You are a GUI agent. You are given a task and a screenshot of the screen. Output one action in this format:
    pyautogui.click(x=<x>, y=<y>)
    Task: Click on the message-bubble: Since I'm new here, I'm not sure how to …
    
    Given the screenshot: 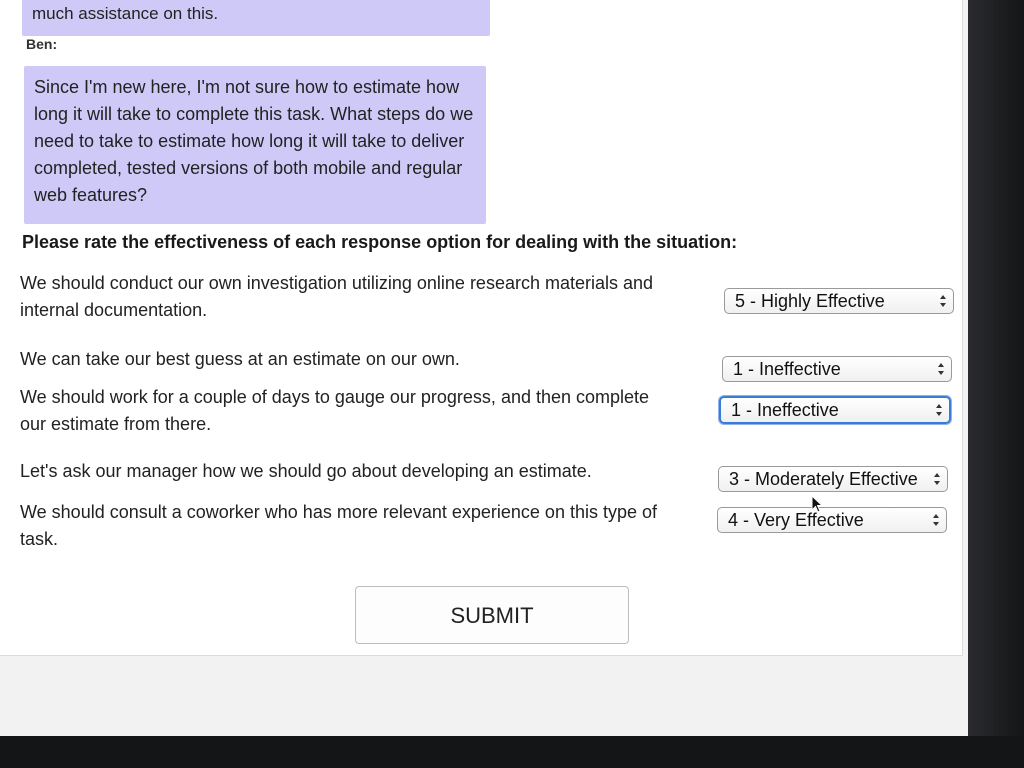 What is the action you would take?
    pyautogui.click(x=255, y=145)
    